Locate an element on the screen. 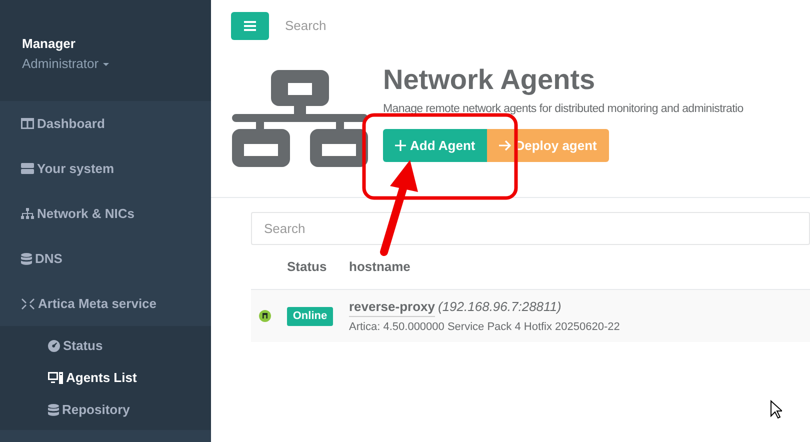  network-icon is located at coordinates (300, 120).